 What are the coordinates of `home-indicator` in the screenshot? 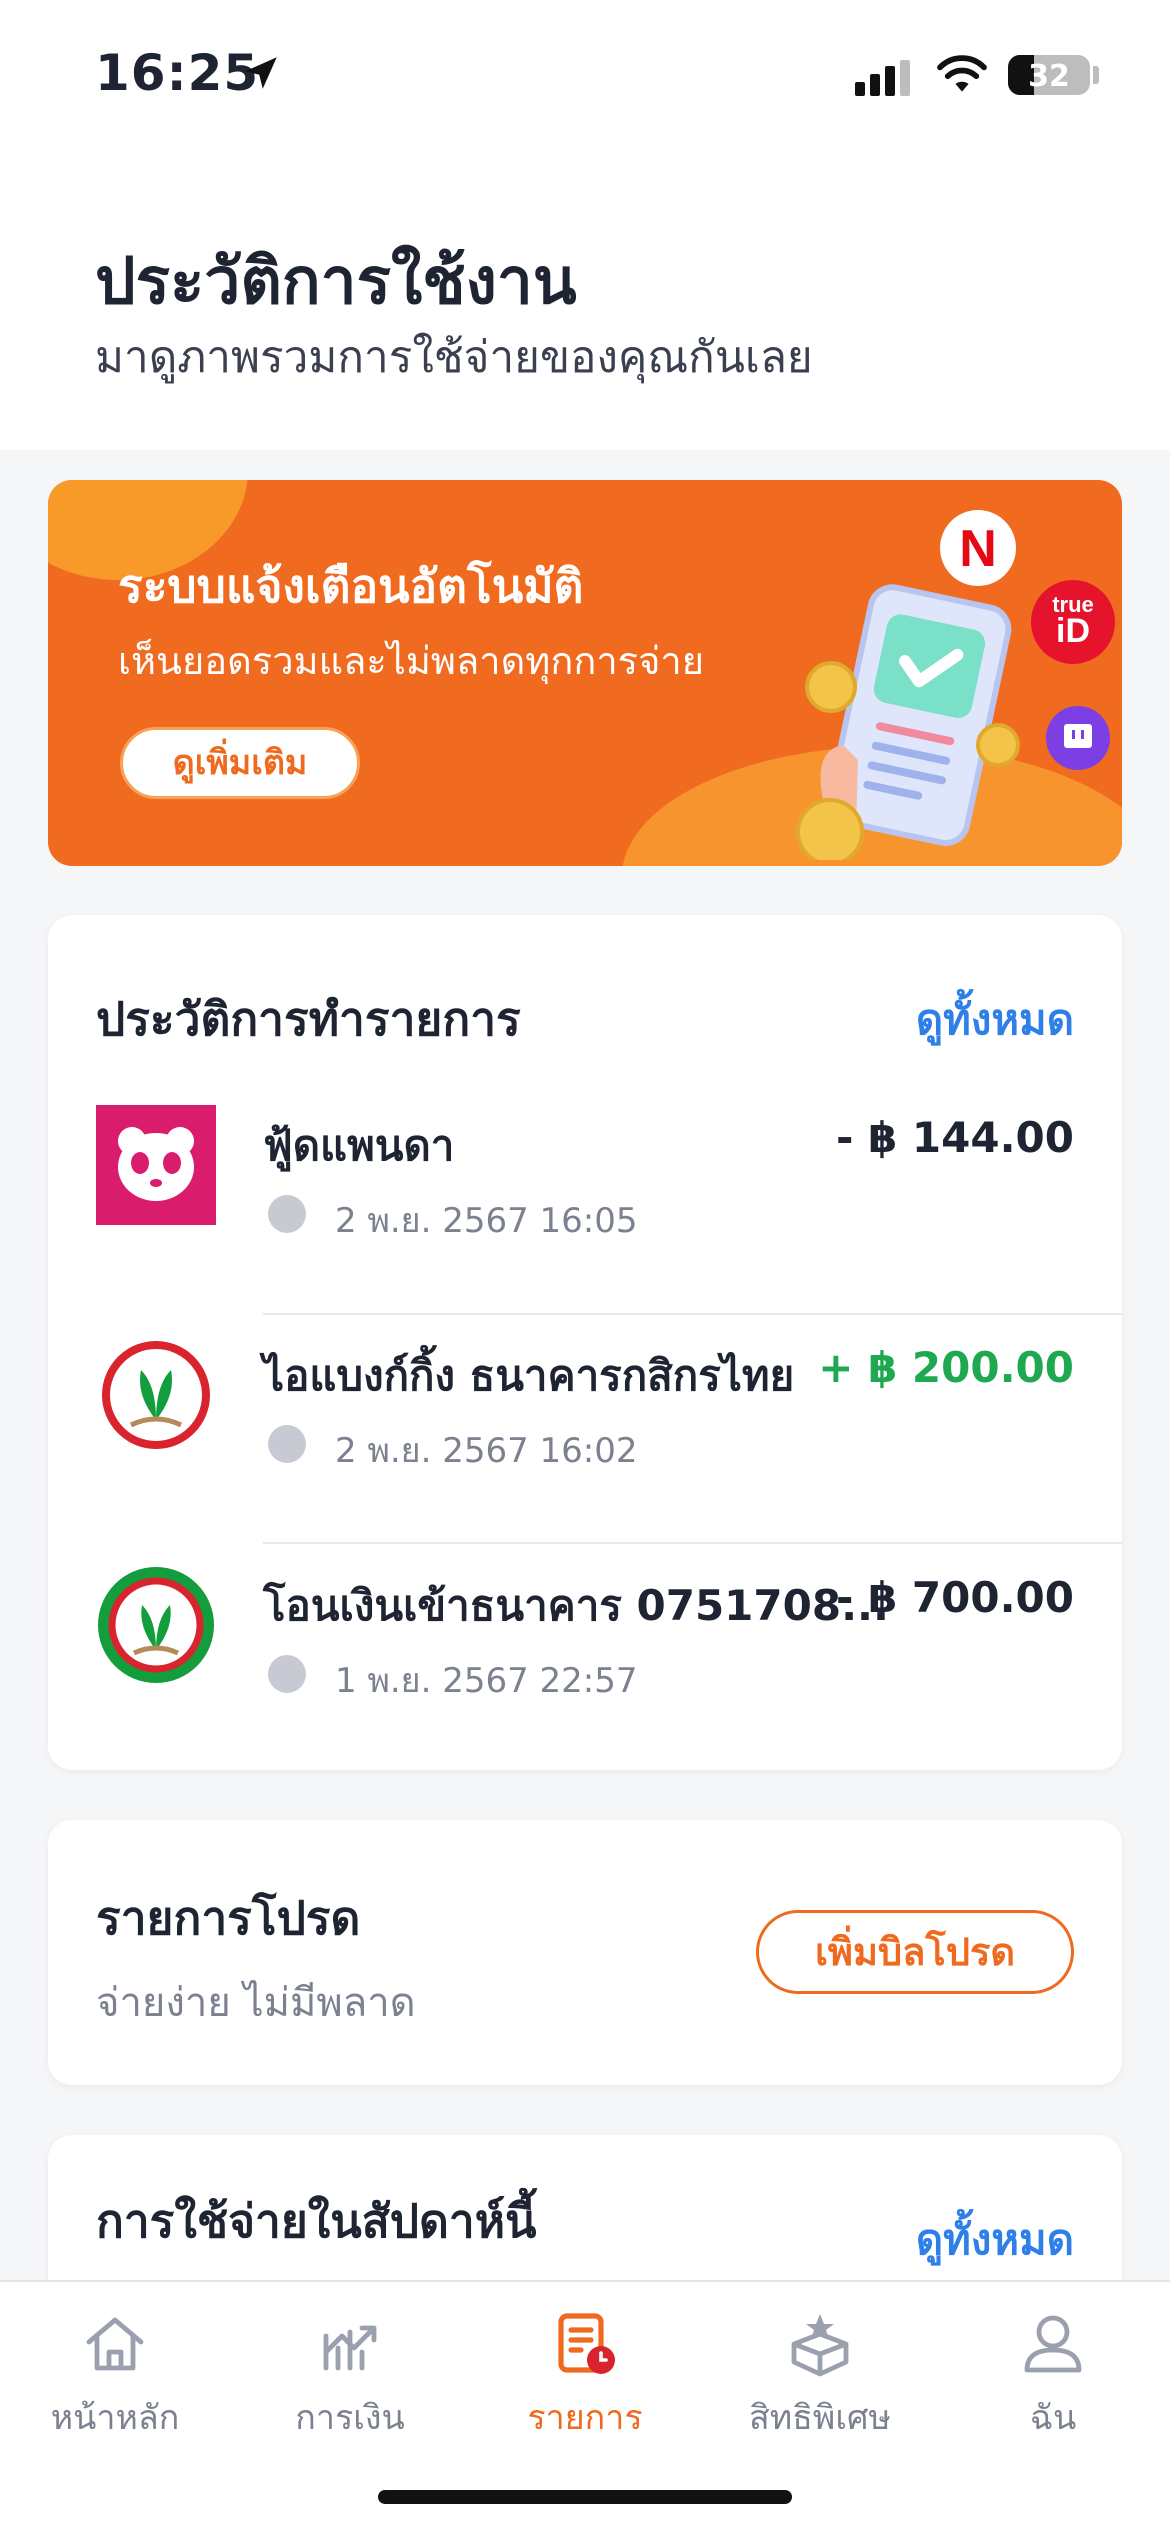 It's located at (585, 2497).